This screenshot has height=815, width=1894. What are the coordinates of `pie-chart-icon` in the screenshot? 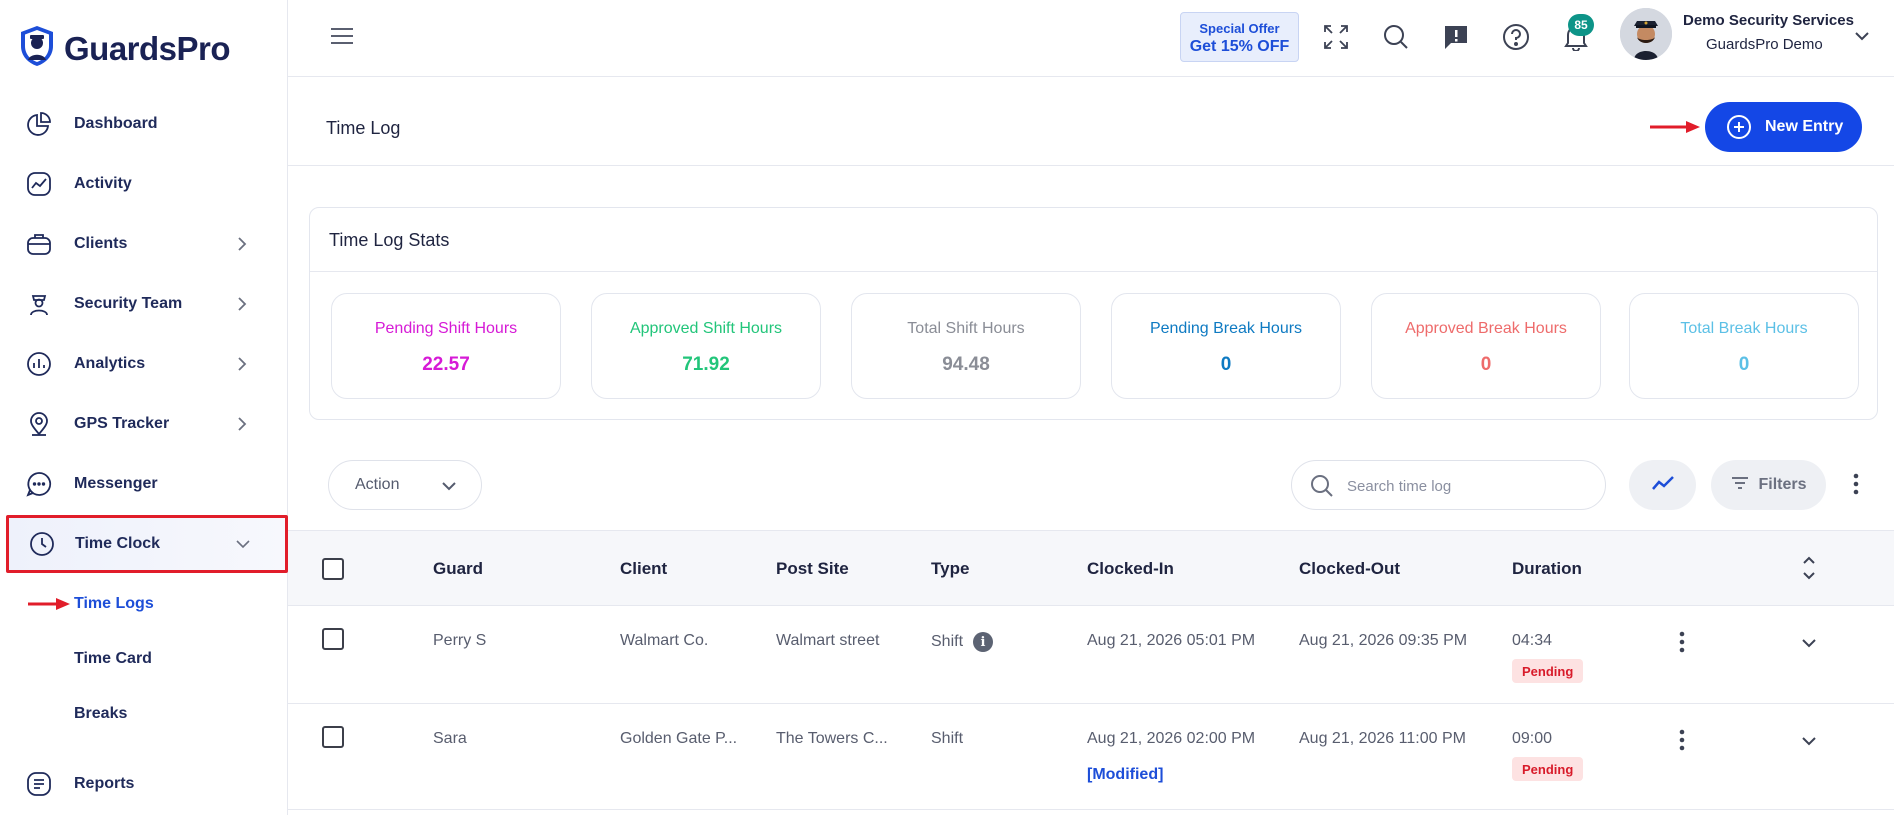 It's located at (39, 124).